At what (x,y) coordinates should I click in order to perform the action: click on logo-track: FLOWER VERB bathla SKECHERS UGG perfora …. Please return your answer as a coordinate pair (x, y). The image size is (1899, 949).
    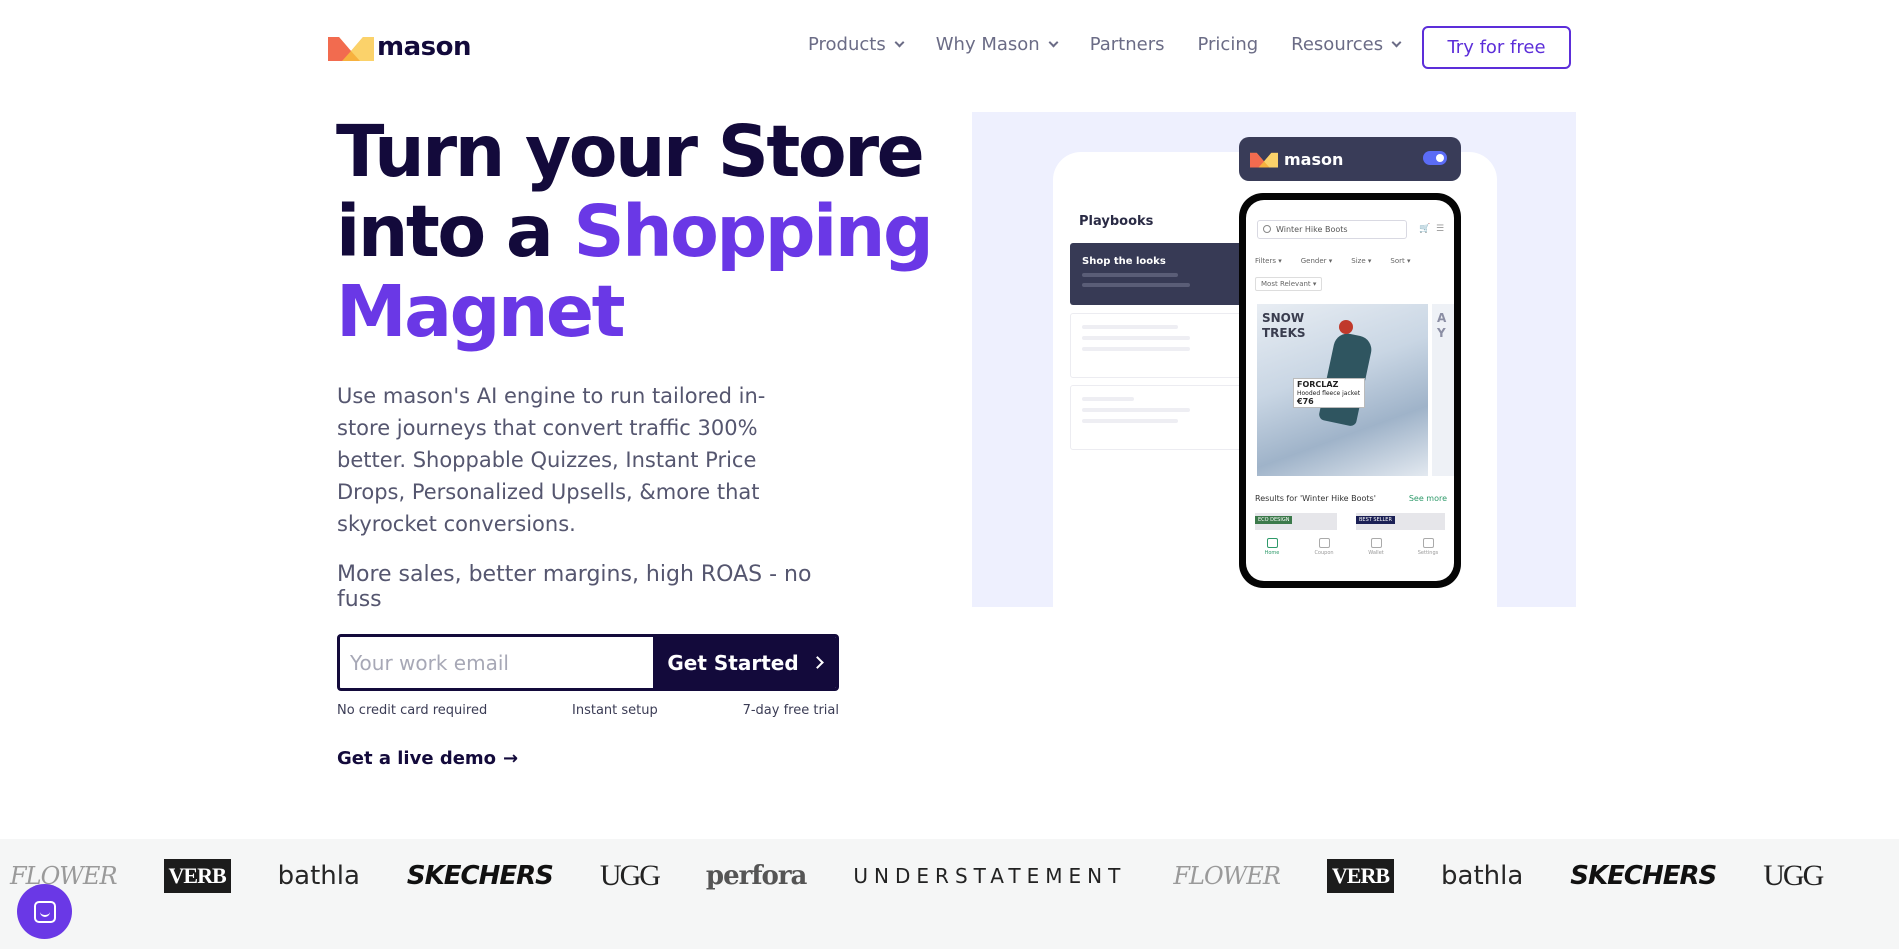
    Looking at the image, I should click on (939, 875).